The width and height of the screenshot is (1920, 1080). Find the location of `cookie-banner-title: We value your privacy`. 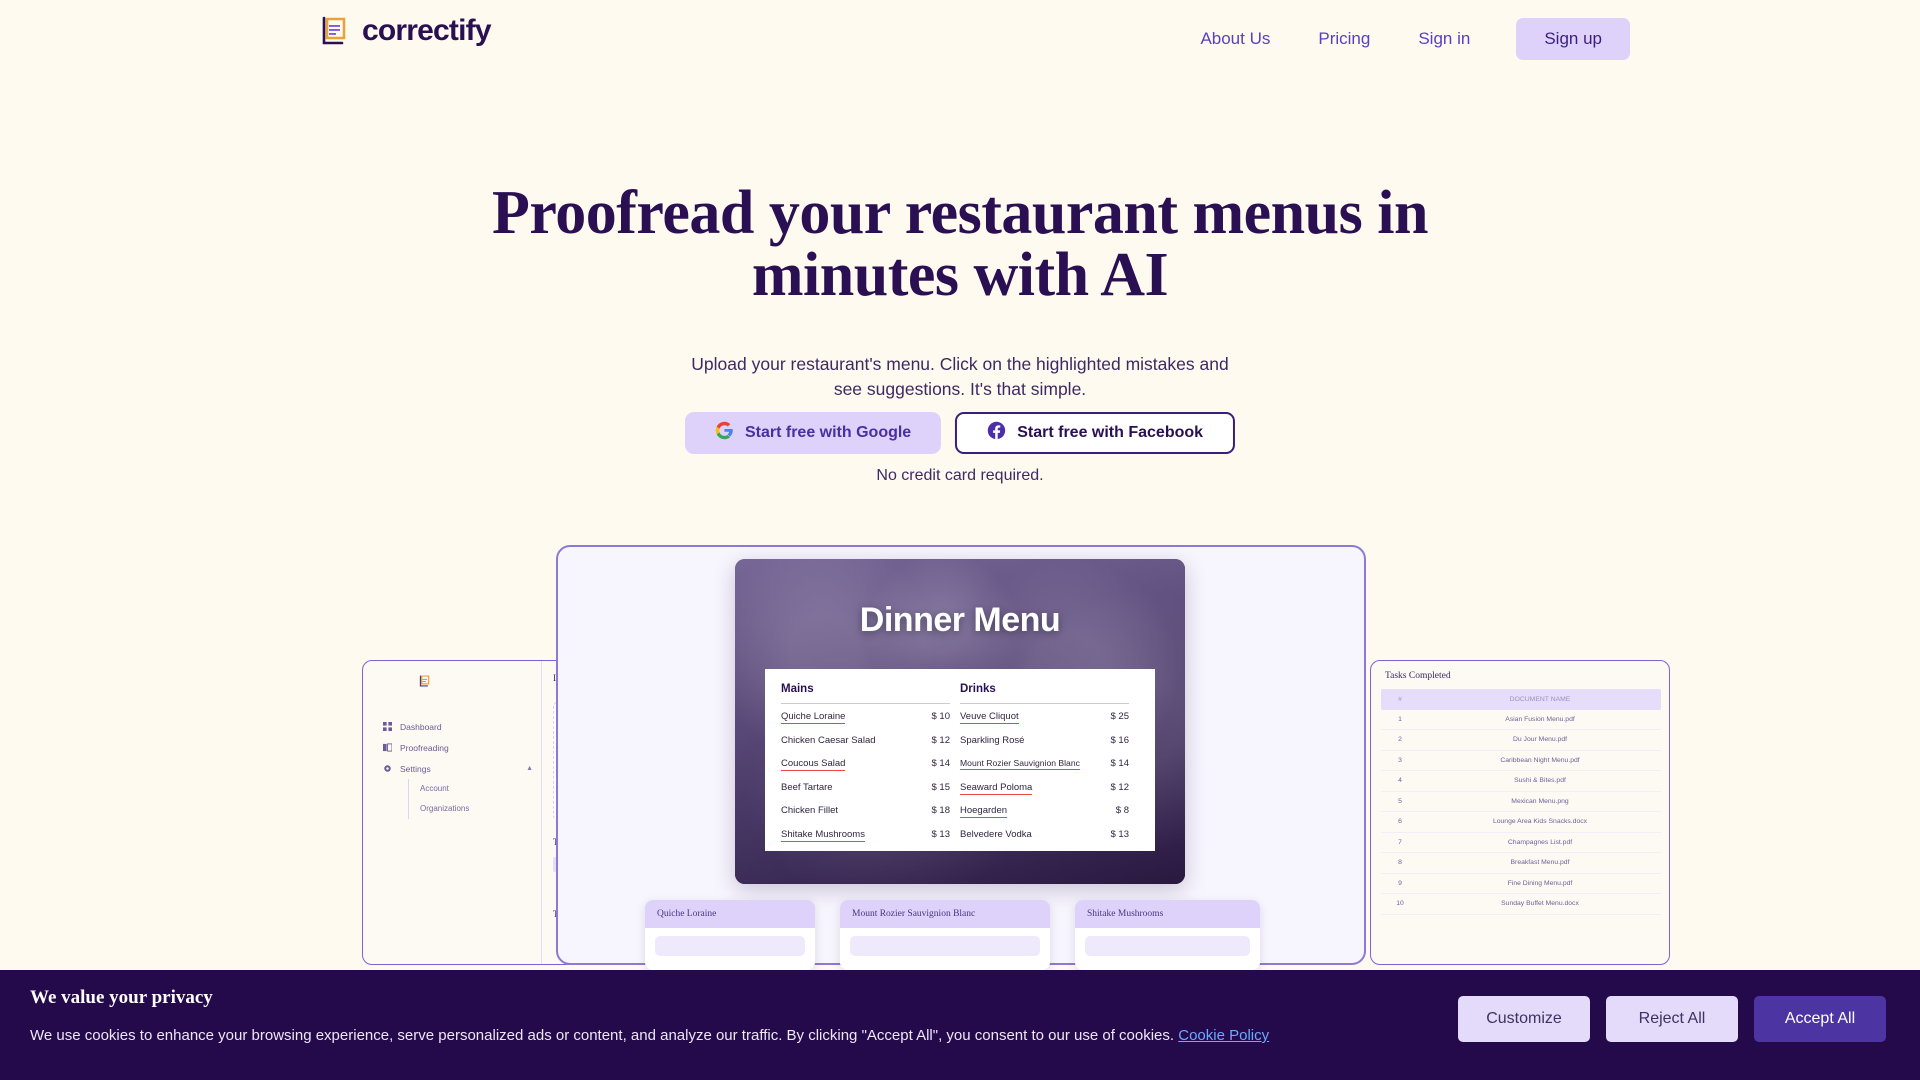

cookie-banner-title: We value your privacy is located at coordinates (121, 997).